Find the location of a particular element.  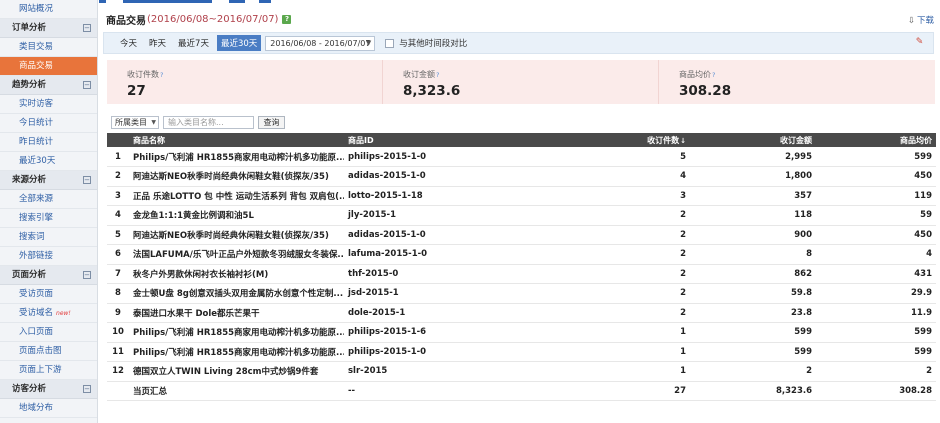

column-header-id: 商品ID is located at coordinates (438, 140).